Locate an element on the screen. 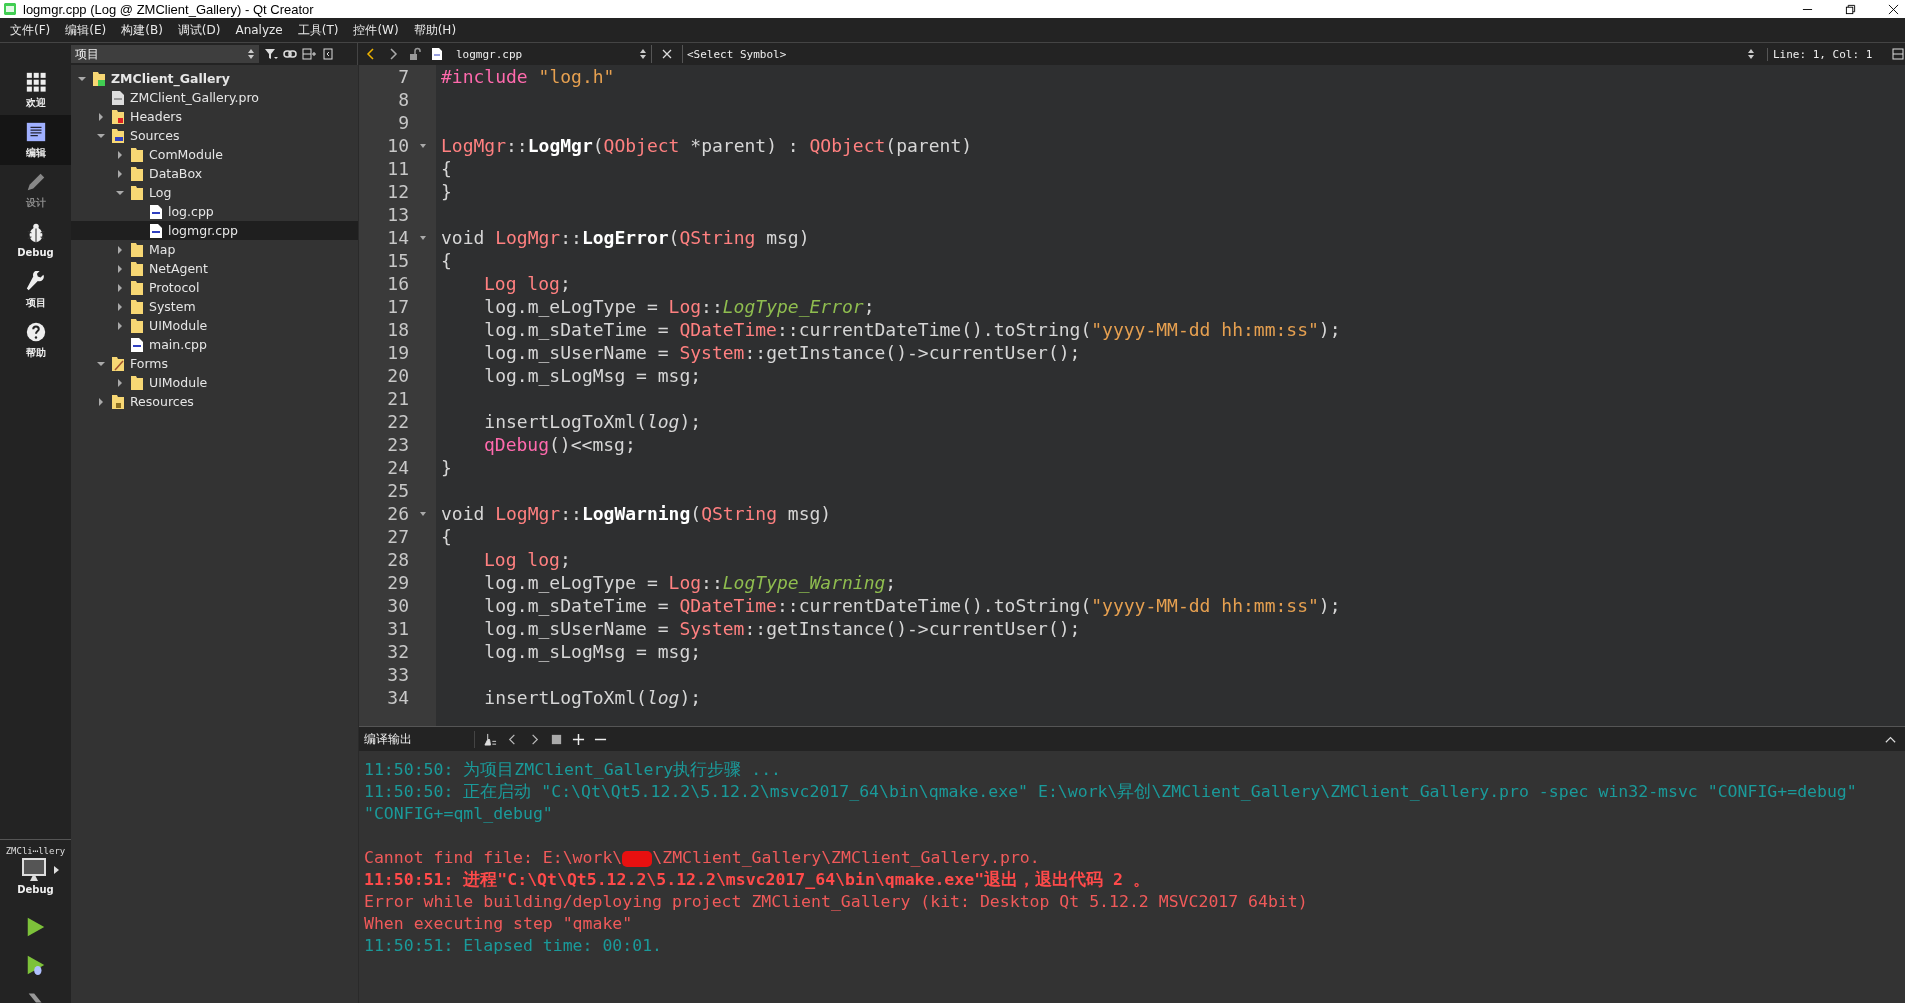 This screenshot has height=1003, width=1905. tree-item: Resources is located at coordinates (214, 401).